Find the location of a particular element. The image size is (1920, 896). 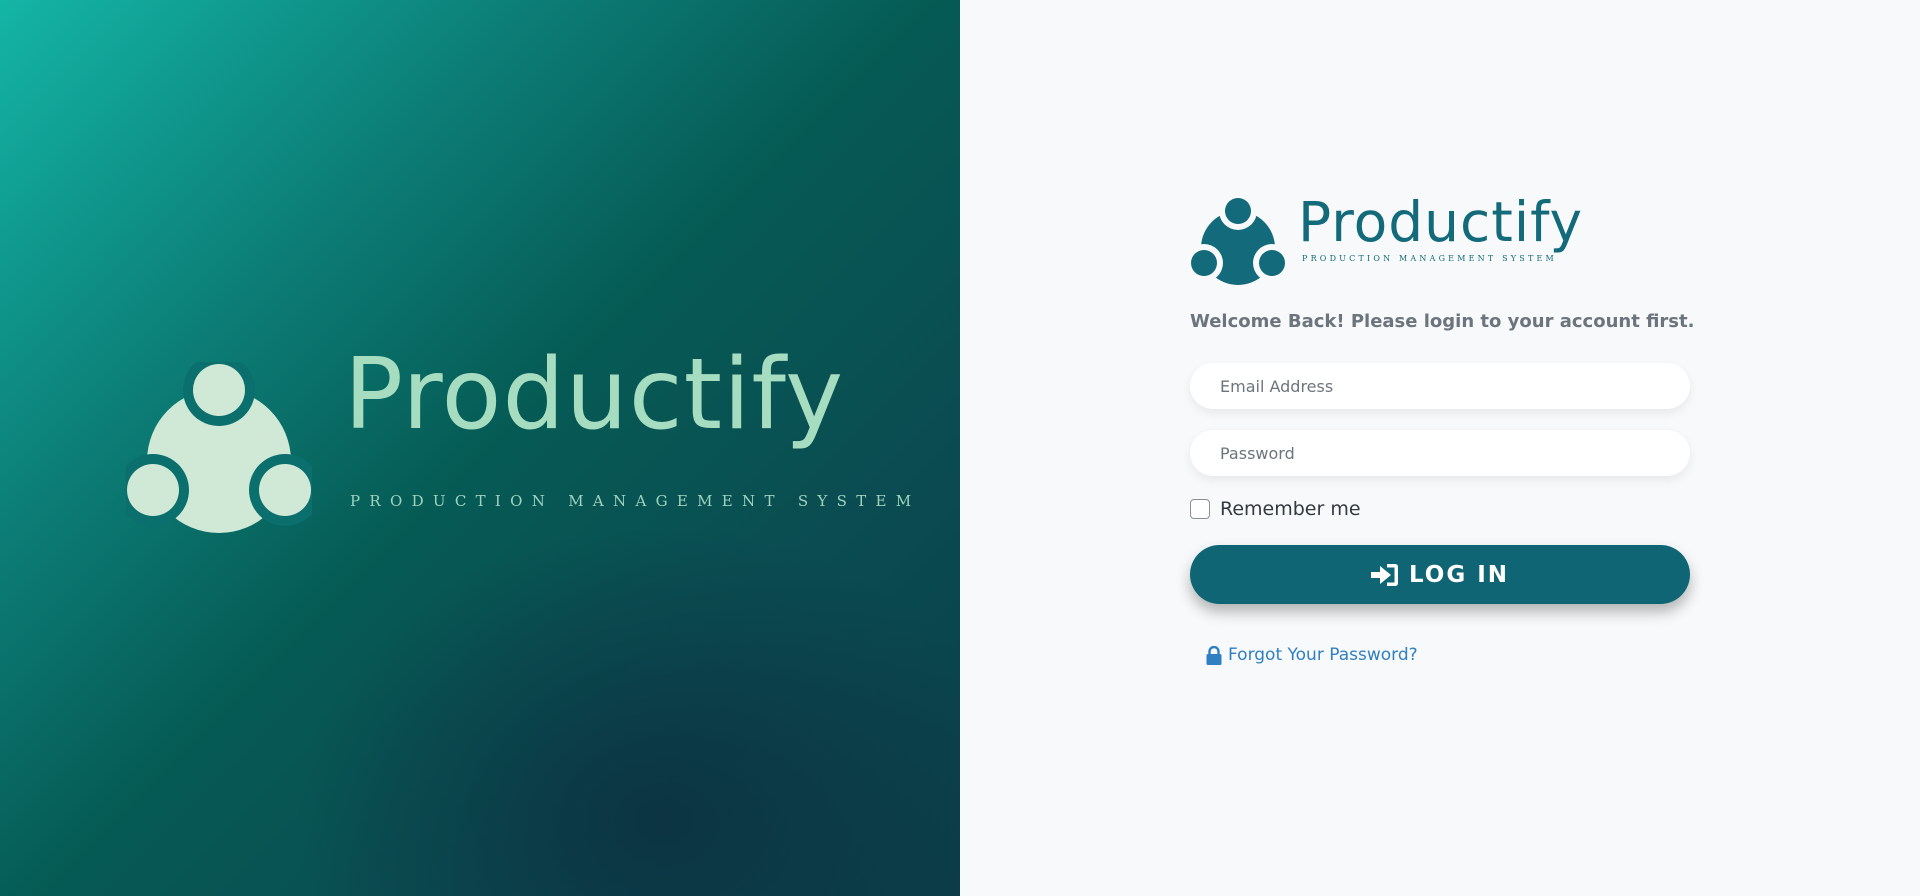

forgot-password-link: Forgot Your Password? is located at coordinates (1312, 655).